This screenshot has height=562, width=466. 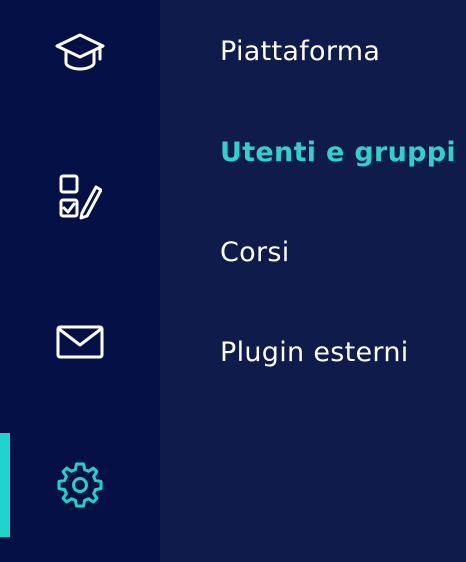 I want to click on graduation-cap-icon, so click(x=80, y=52).